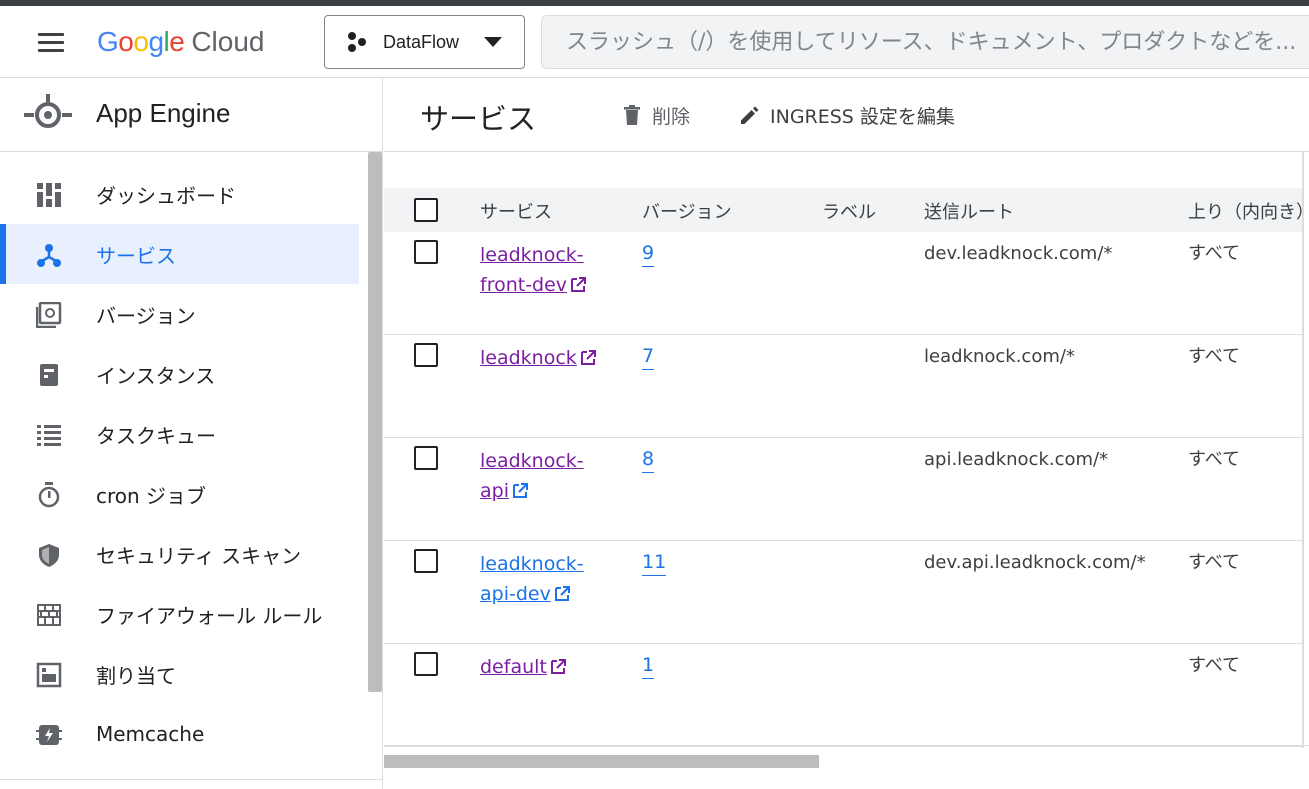 The width and height of the screenshot is (1309, 789). I want to click on table-row: leadknock 7 leadknock.com/* すべて, so click(844, 386).